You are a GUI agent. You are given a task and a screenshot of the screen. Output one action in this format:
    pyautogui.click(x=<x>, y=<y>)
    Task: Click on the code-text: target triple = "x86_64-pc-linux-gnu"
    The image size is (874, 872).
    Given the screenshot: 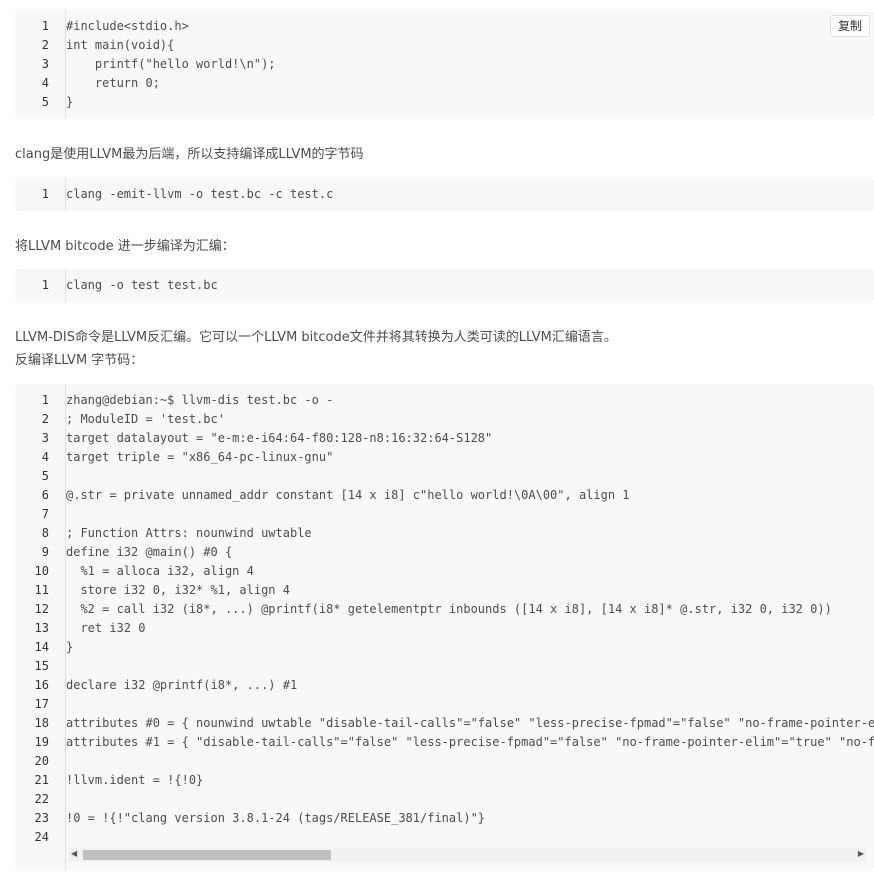 What is the action you would take?
    pyautogui.click(x=200, y=457)
    